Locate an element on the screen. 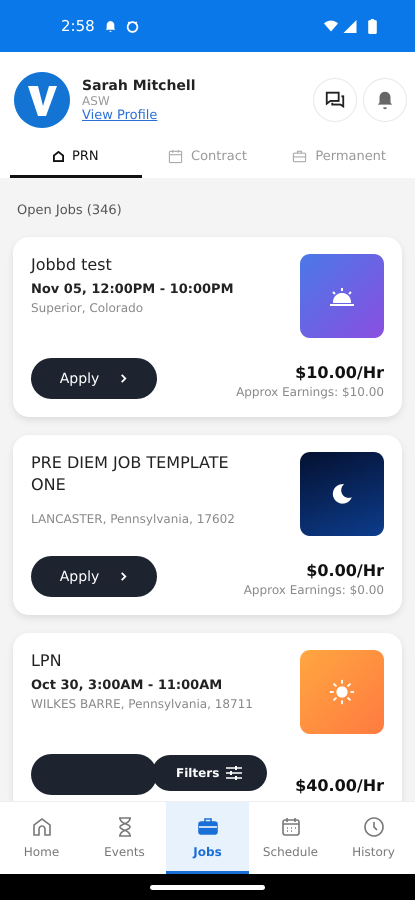 The width and height of the screenshot is (415, 900). chat-icon is located at coordinates (335, 100).